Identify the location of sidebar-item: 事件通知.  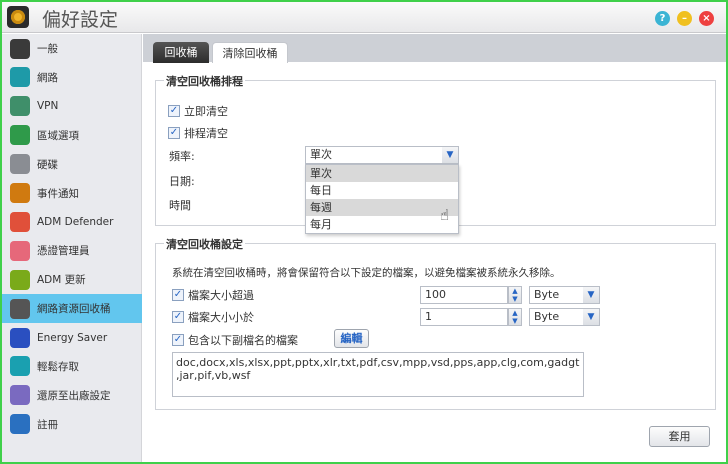
(72, 193).